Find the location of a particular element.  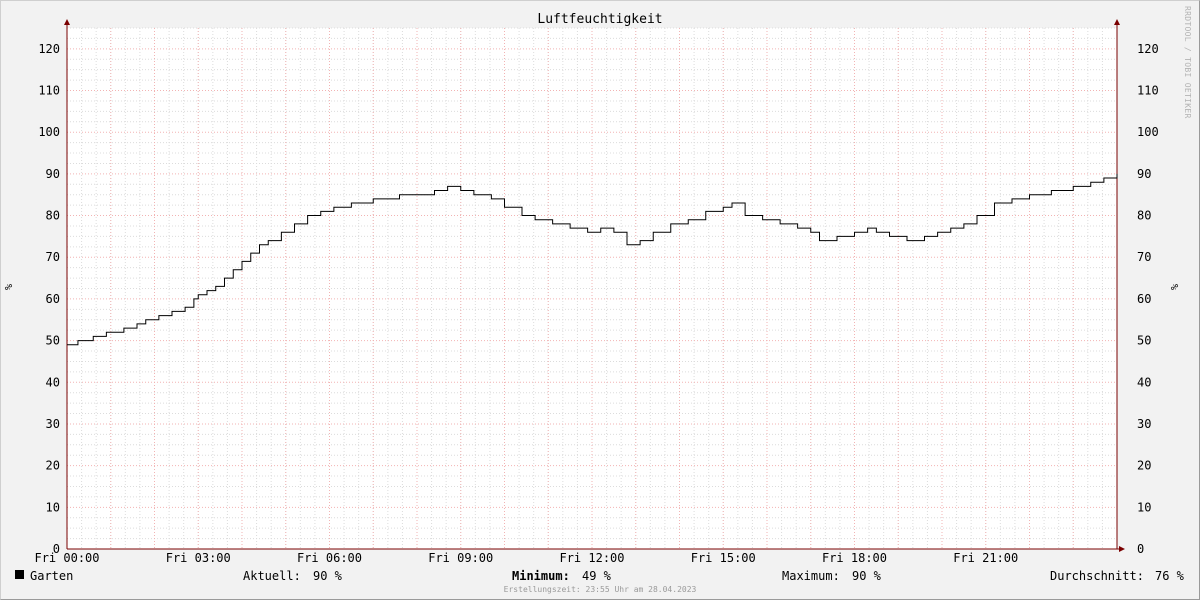

y-tick-label-right: 10 is located at coordinates (1144, 507).